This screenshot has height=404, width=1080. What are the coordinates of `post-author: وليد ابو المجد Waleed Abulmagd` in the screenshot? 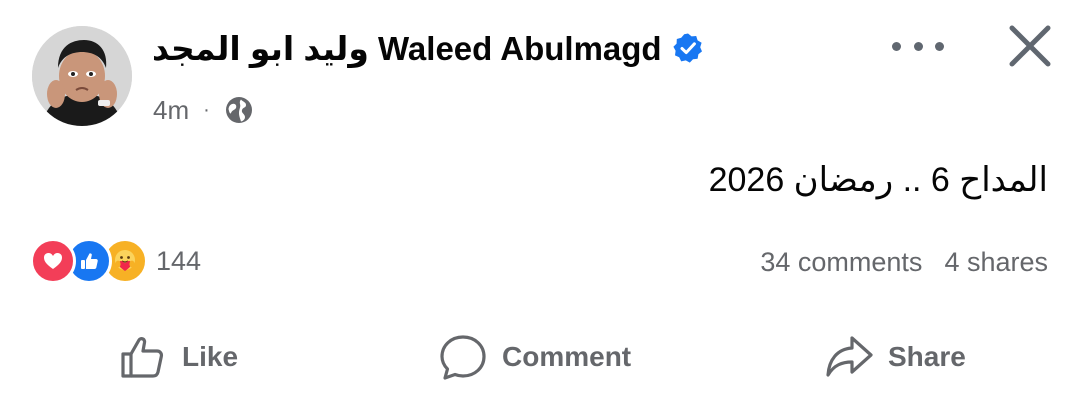 It's located at (428, 48).